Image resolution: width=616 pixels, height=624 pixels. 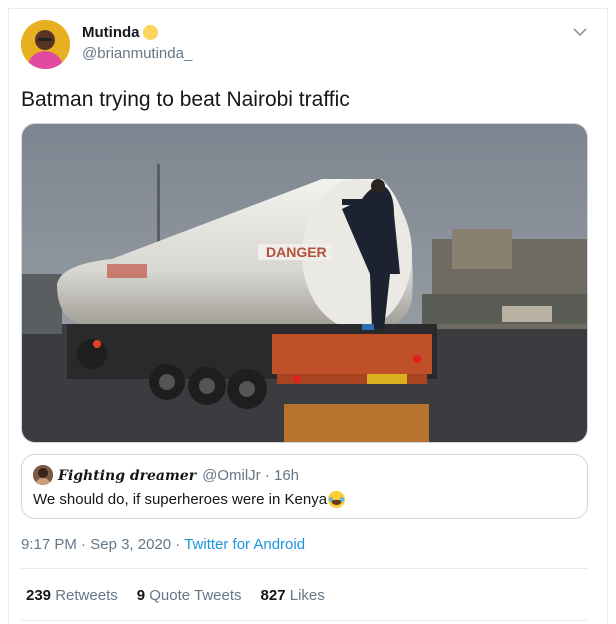 I want to click on quoted-author-handle: @OmilJr, so click(x=231, y=475).